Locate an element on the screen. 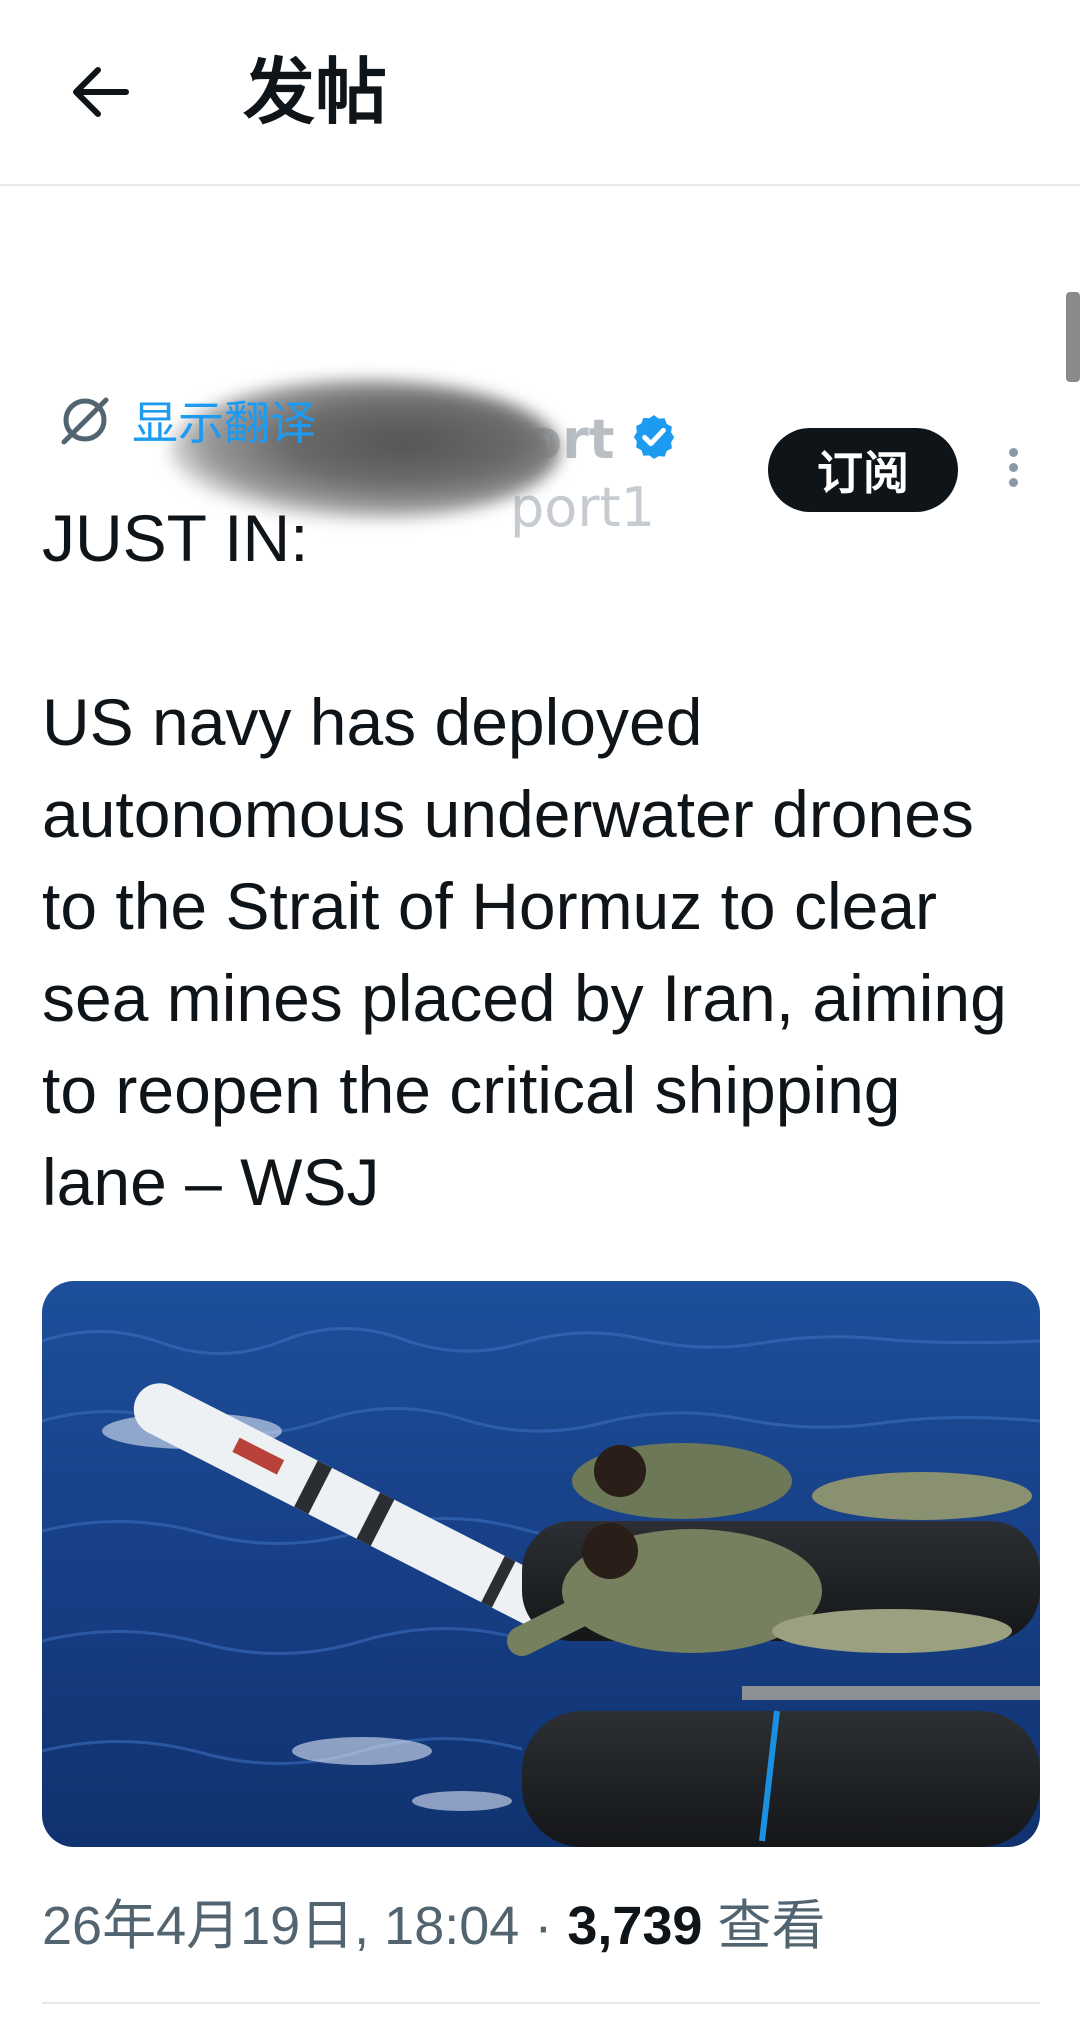  tweet-meta: 26年4月19日, 18:04 · 3,739 查看 is located at coordinates (433, 1926).